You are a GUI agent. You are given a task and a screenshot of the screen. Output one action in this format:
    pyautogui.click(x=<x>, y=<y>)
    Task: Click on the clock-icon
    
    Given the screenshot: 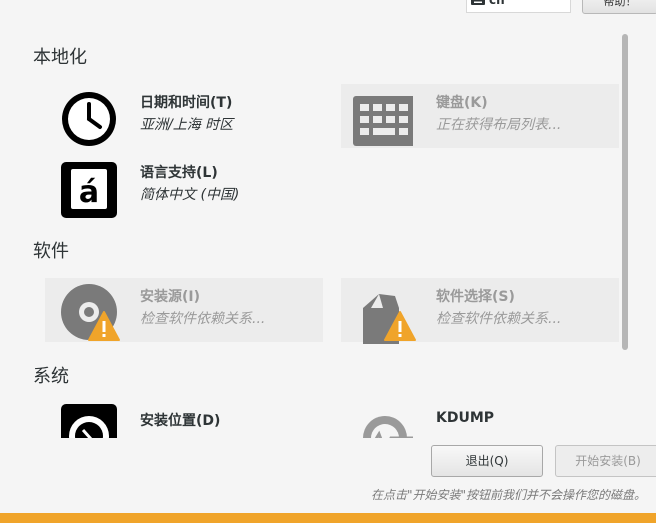 What is the action you would take?
    pyautogui.click(x=89, y=119)
    